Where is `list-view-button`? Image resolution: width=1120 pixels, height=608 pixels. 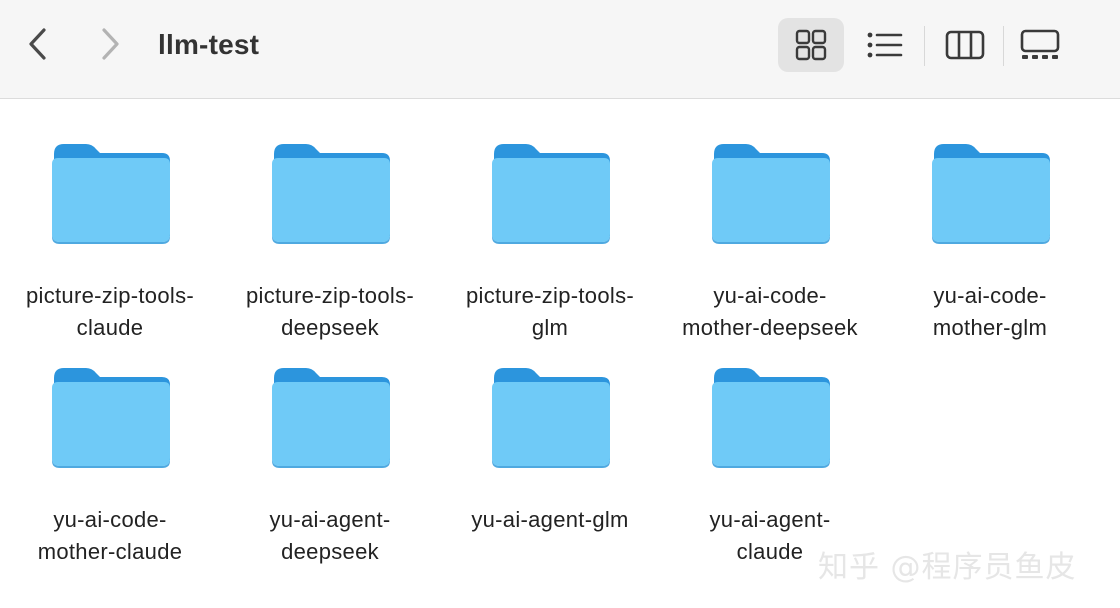 list-view-button is located at coordinates (885, 45).